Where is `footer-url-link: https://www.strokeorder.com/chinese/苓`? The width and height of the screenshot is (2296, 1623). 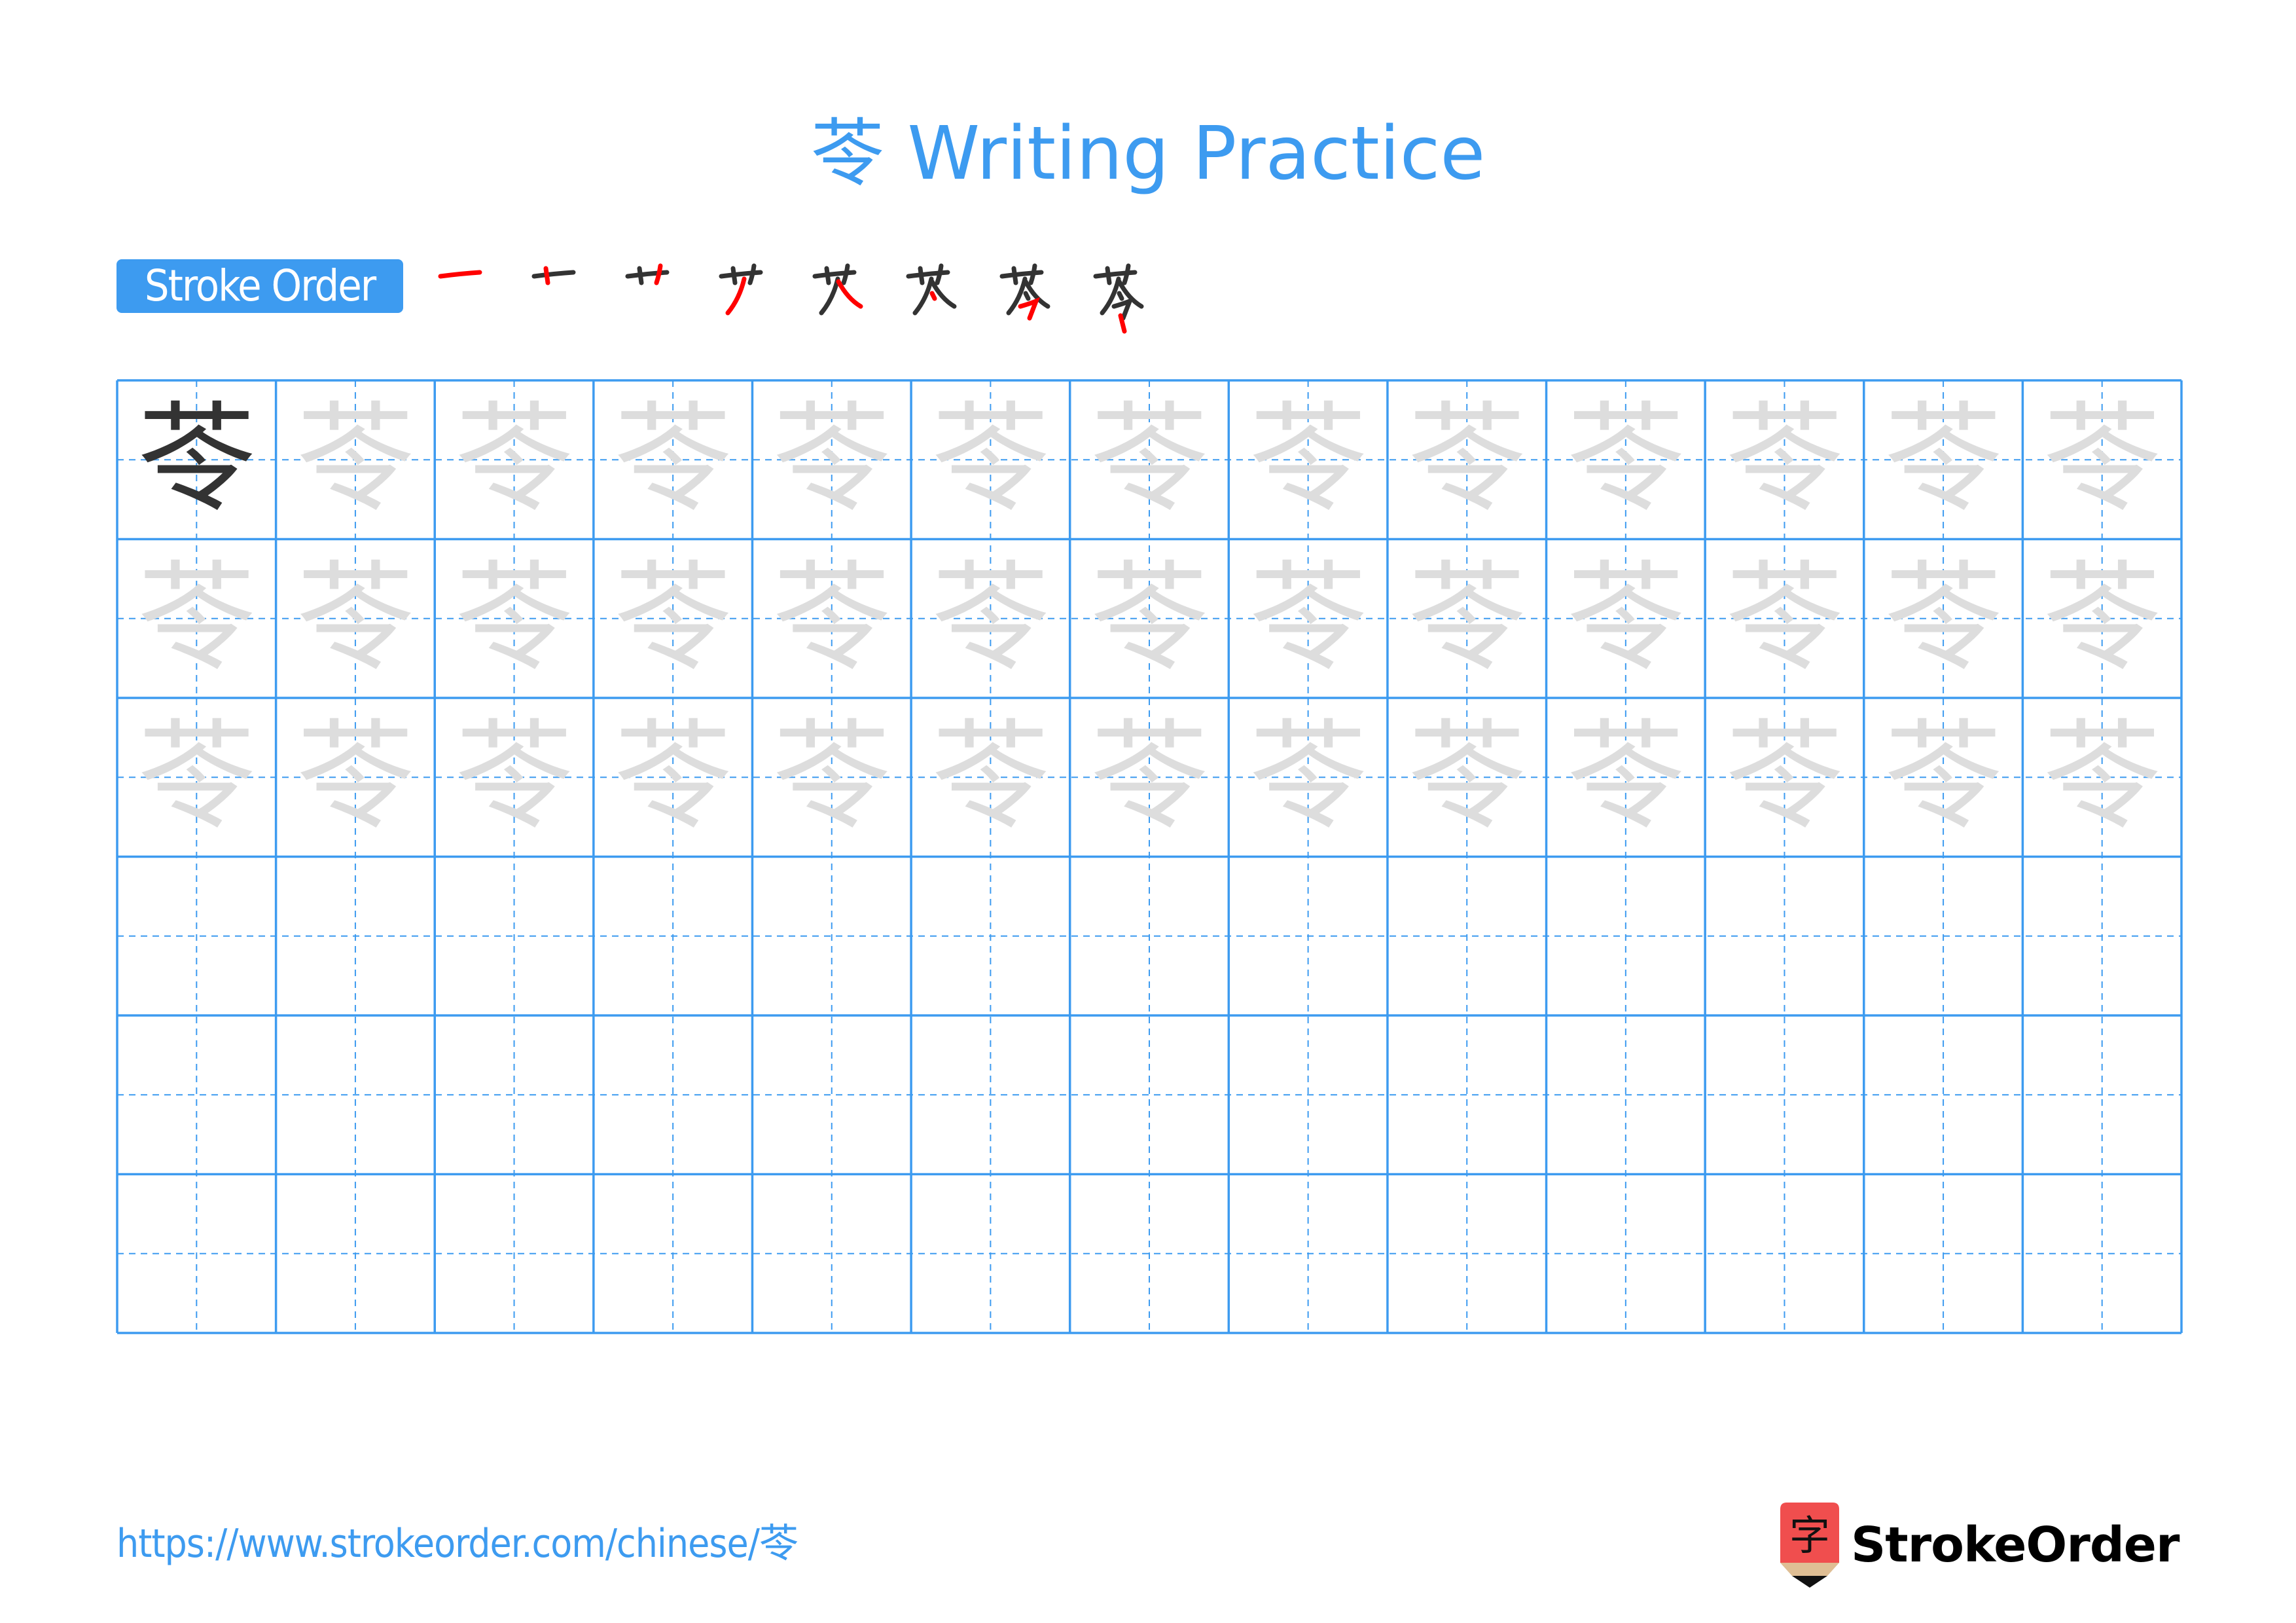
footer-url-link: https://www.strokeorder.com/chinese/苓 is located at coordinates (457, 1544).